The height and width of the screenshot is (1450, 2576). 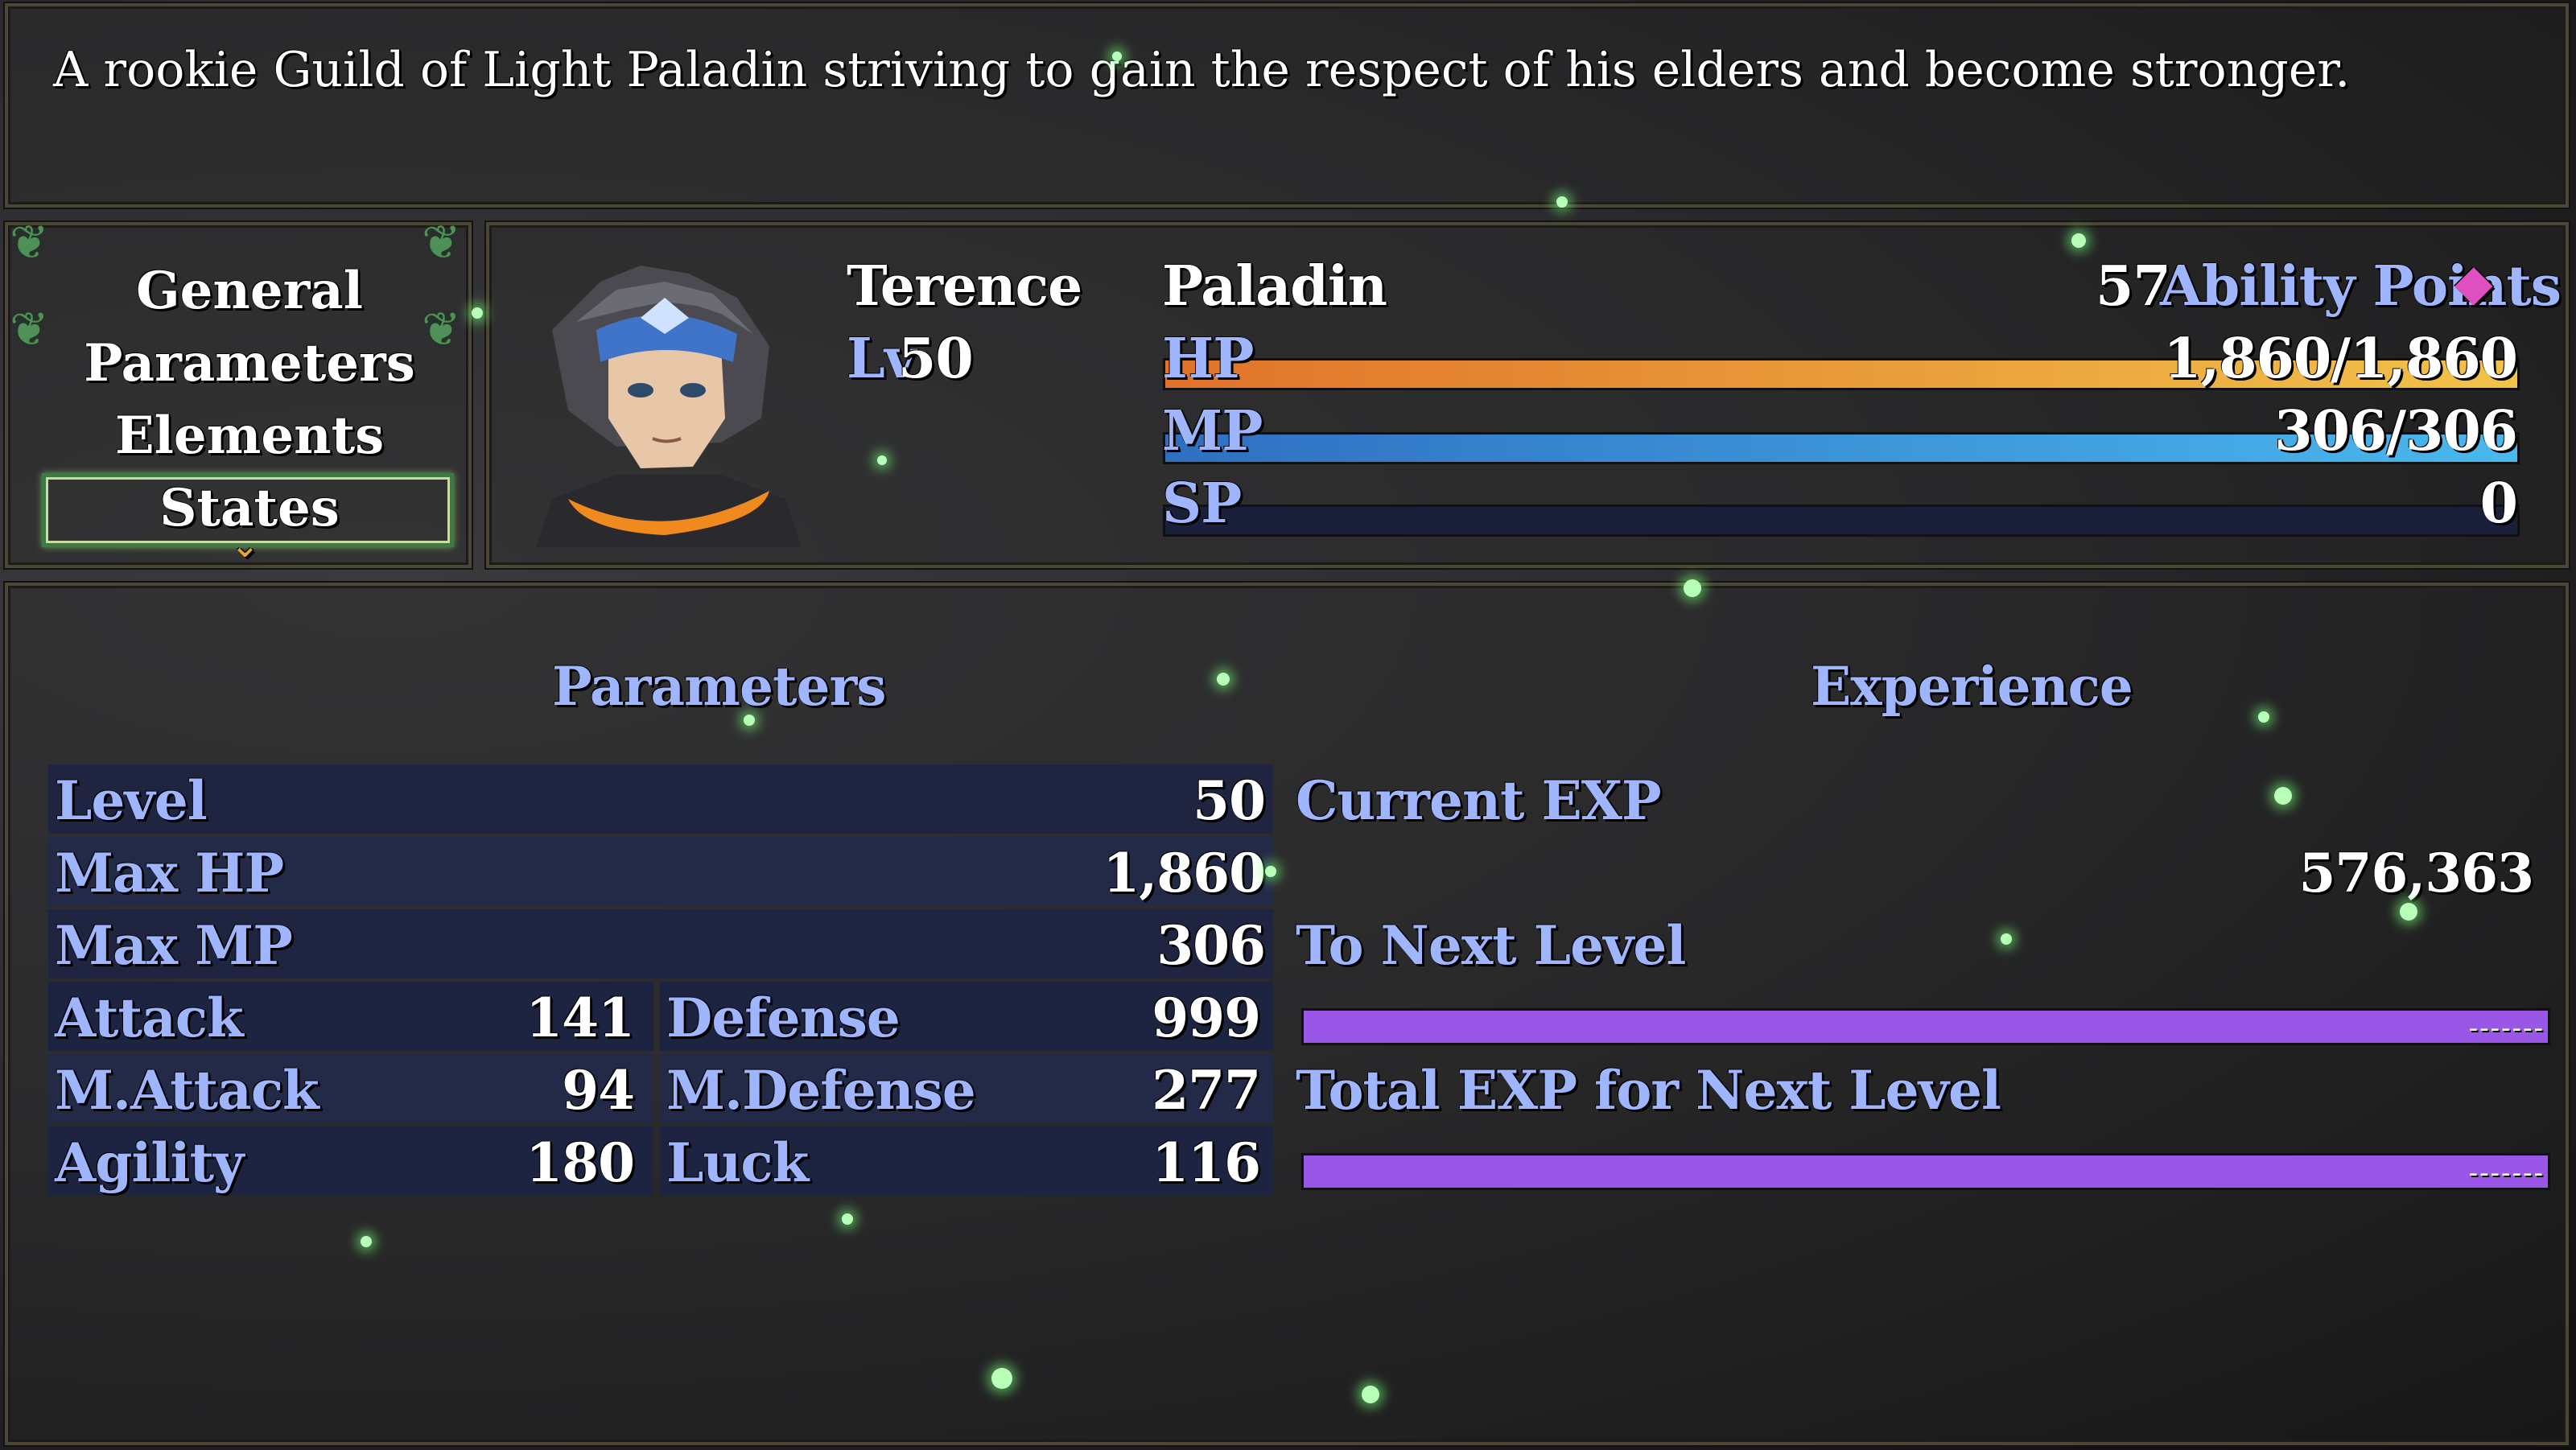 What do you see at coordinates (2361, 286) in the screenshot?
I see `ability-points-label: Ability Points` at bounding box center [2361, 286].